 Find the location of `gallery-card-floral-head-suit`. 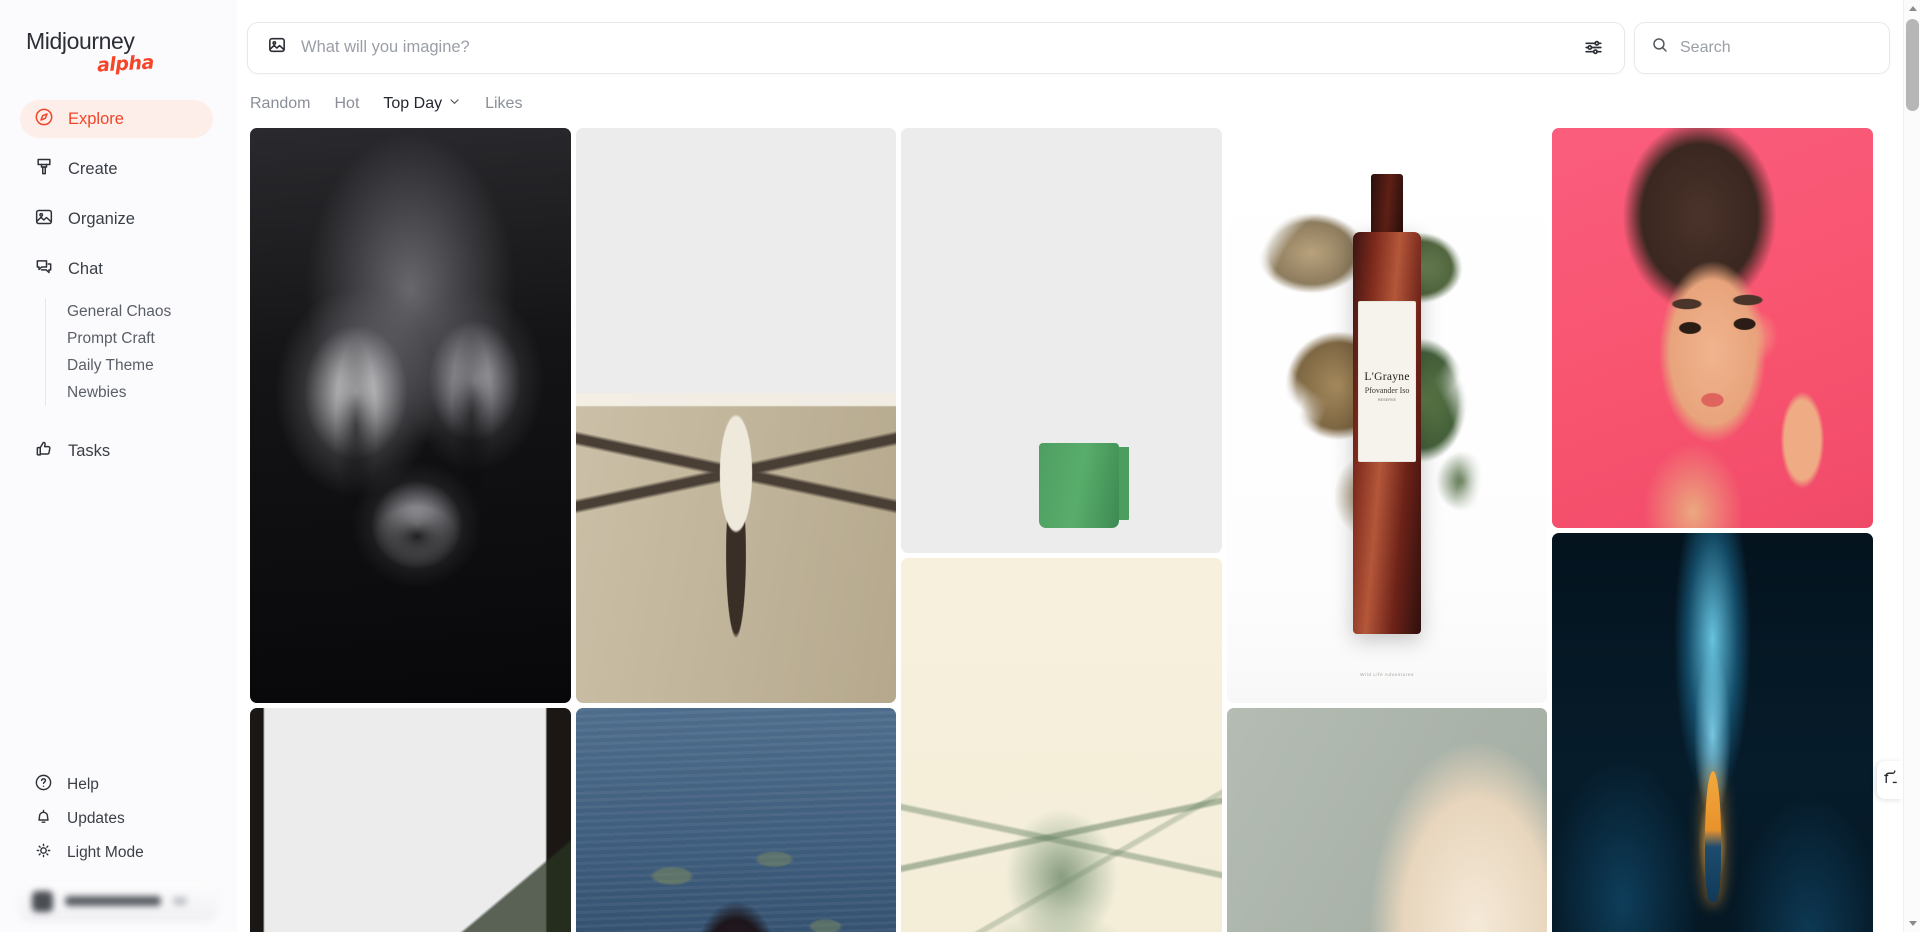

gallery-card-floral-head-suit is located at coordinates (736, 415).